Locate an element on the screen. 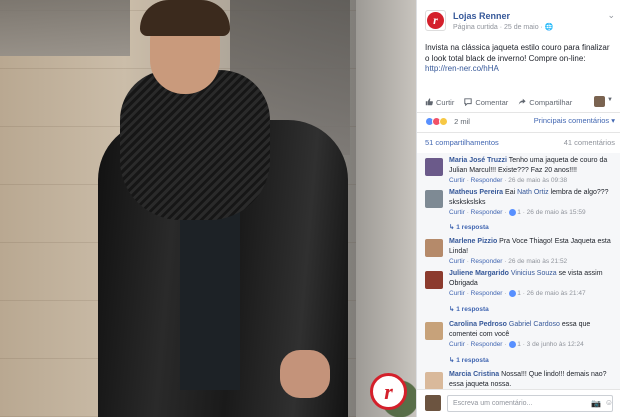 This screenshot has width=620, height=417. share-count-link: 51 compartilhamentos is located at coordinates (462, 142).